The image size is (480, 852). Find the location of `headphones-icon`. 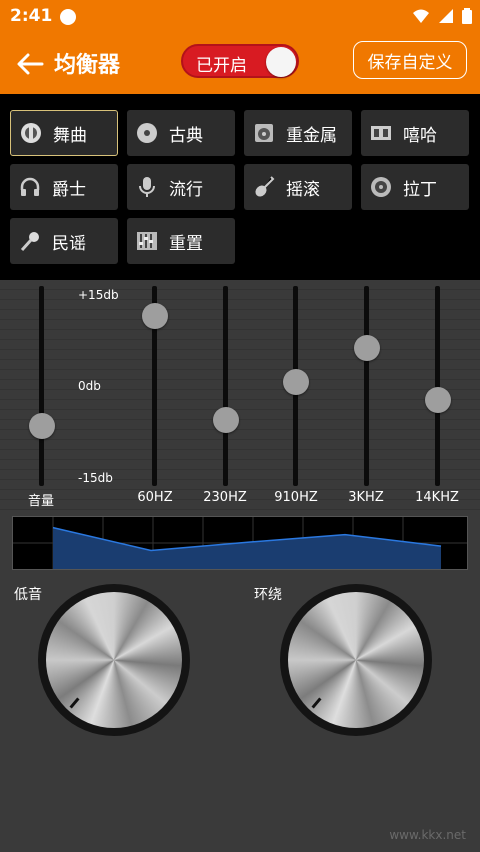

headphones-icon is located at coordinates (30, 187).